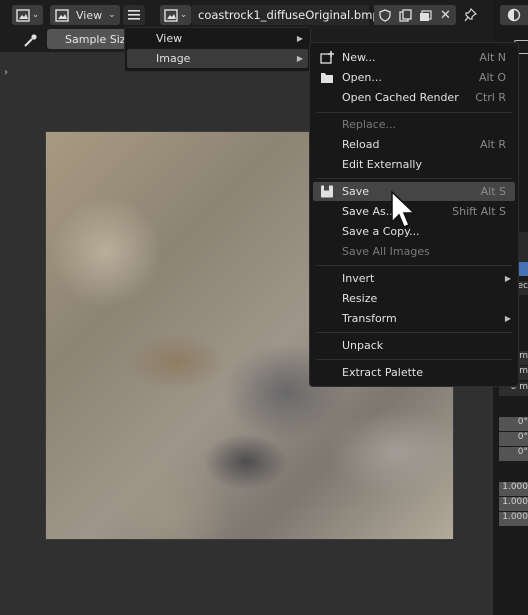 Image resolution: width=528 pixels, height=615 pixels. Describe the element at coordinates (400, 97) in the screenshot. I see `menu-item-label: Open Cached Render` at that location.